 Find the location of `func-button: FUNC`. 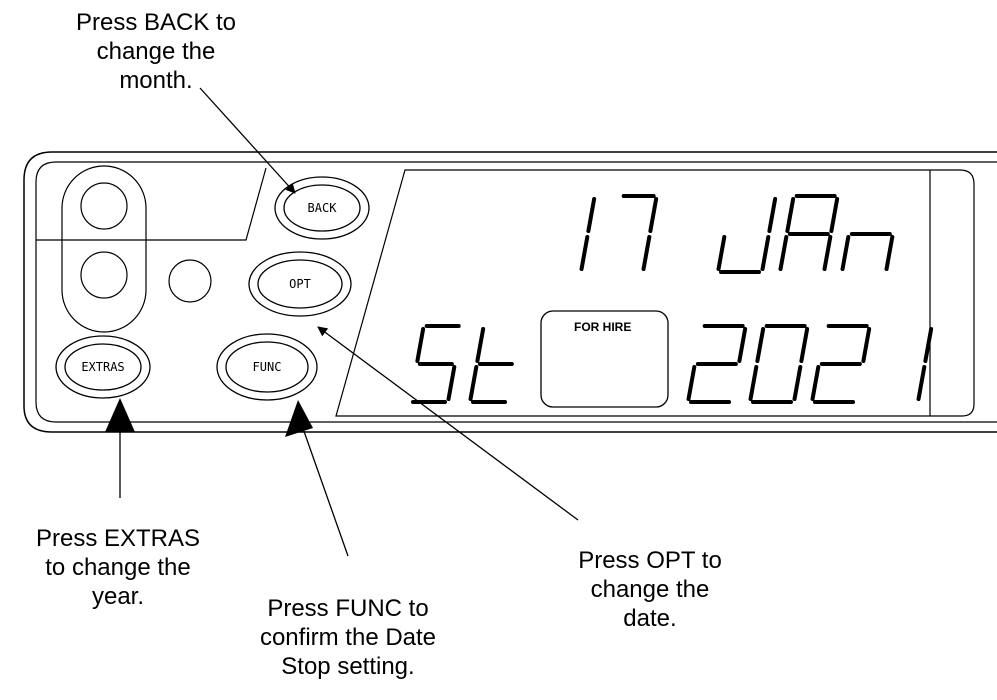

func-button: FUNC is located at coordinates (267, 367).